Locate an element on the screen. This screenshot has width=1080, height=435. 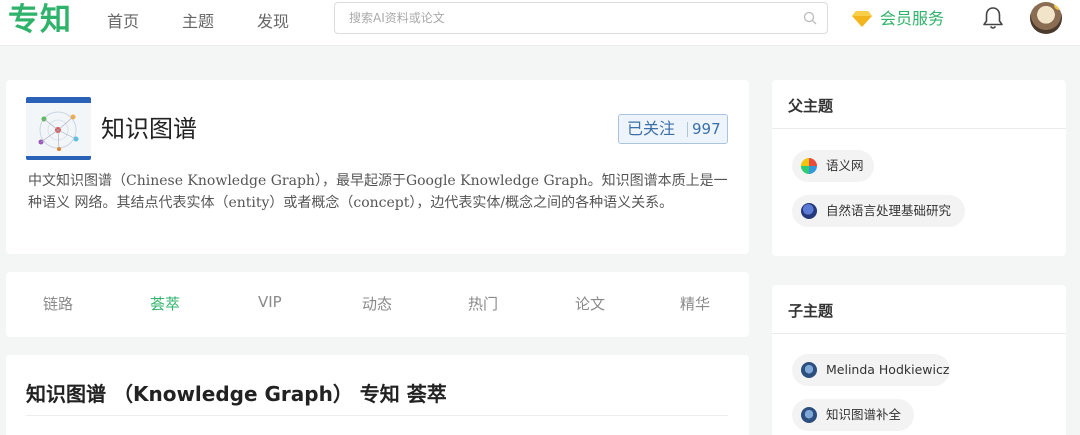
article-title: 知识图谱 （Knowledge Graph） 专知 荟萃 is located at coordinates (236, 394).